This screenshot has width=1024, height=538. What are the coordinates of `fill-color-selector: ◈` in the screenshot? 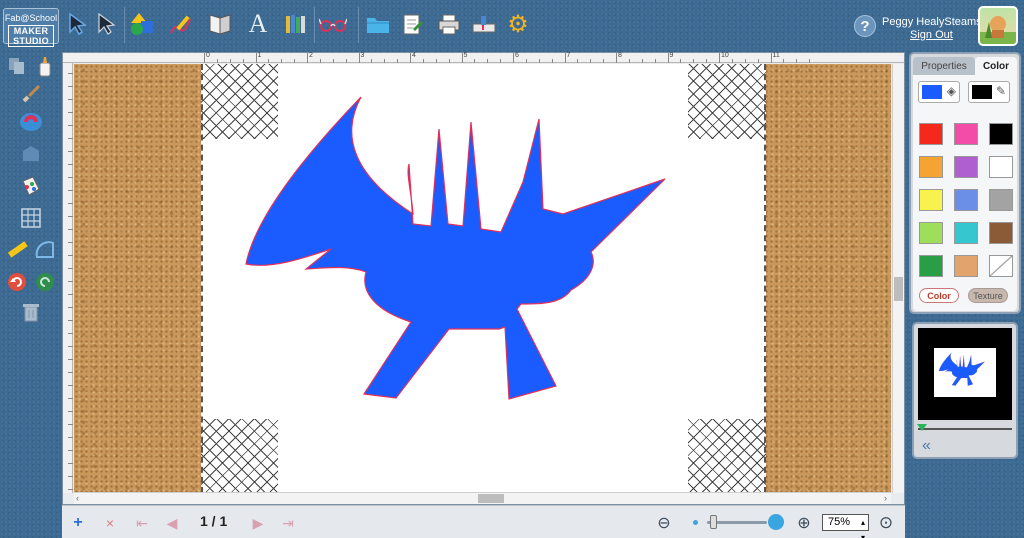 It's located at (939, 92).